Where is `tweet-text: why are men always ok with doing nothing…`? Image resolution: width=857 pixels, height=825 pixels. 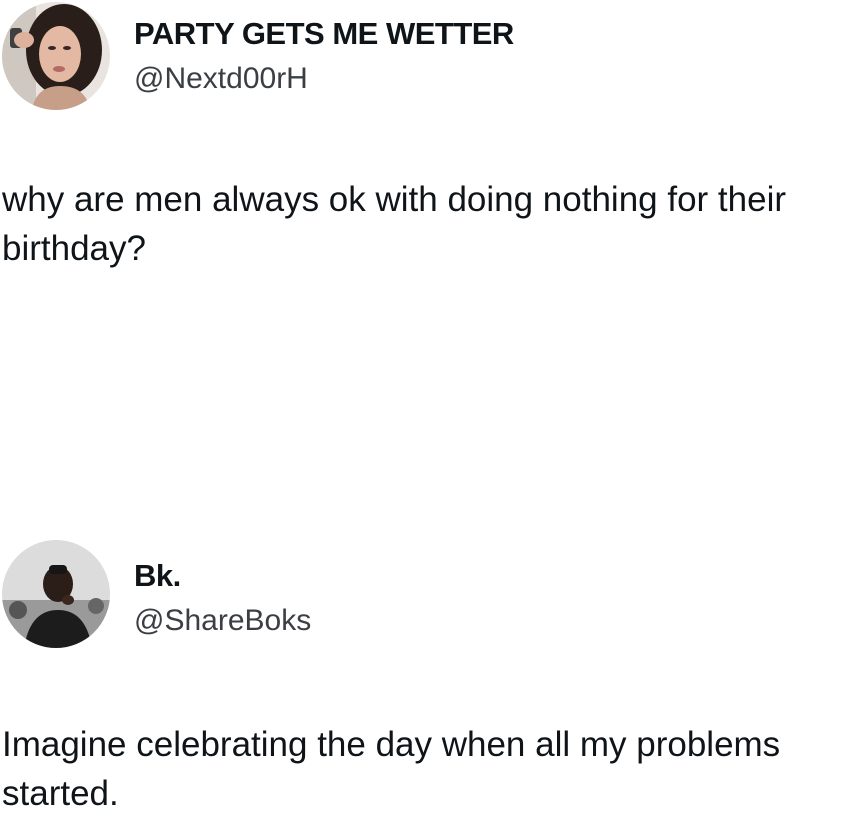
tweet-text: why are men always ok with doing nothing… is located at coordinates (394, 224).